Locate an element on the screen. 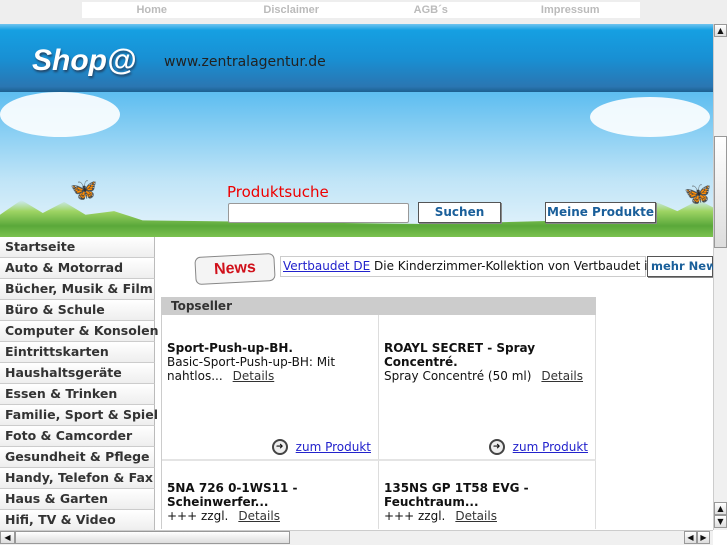 Image resolution: width=727 pixels, height=545 pixels. sidebar-item: Familie, Sport & Spiel is located at coordinates (79, 415).